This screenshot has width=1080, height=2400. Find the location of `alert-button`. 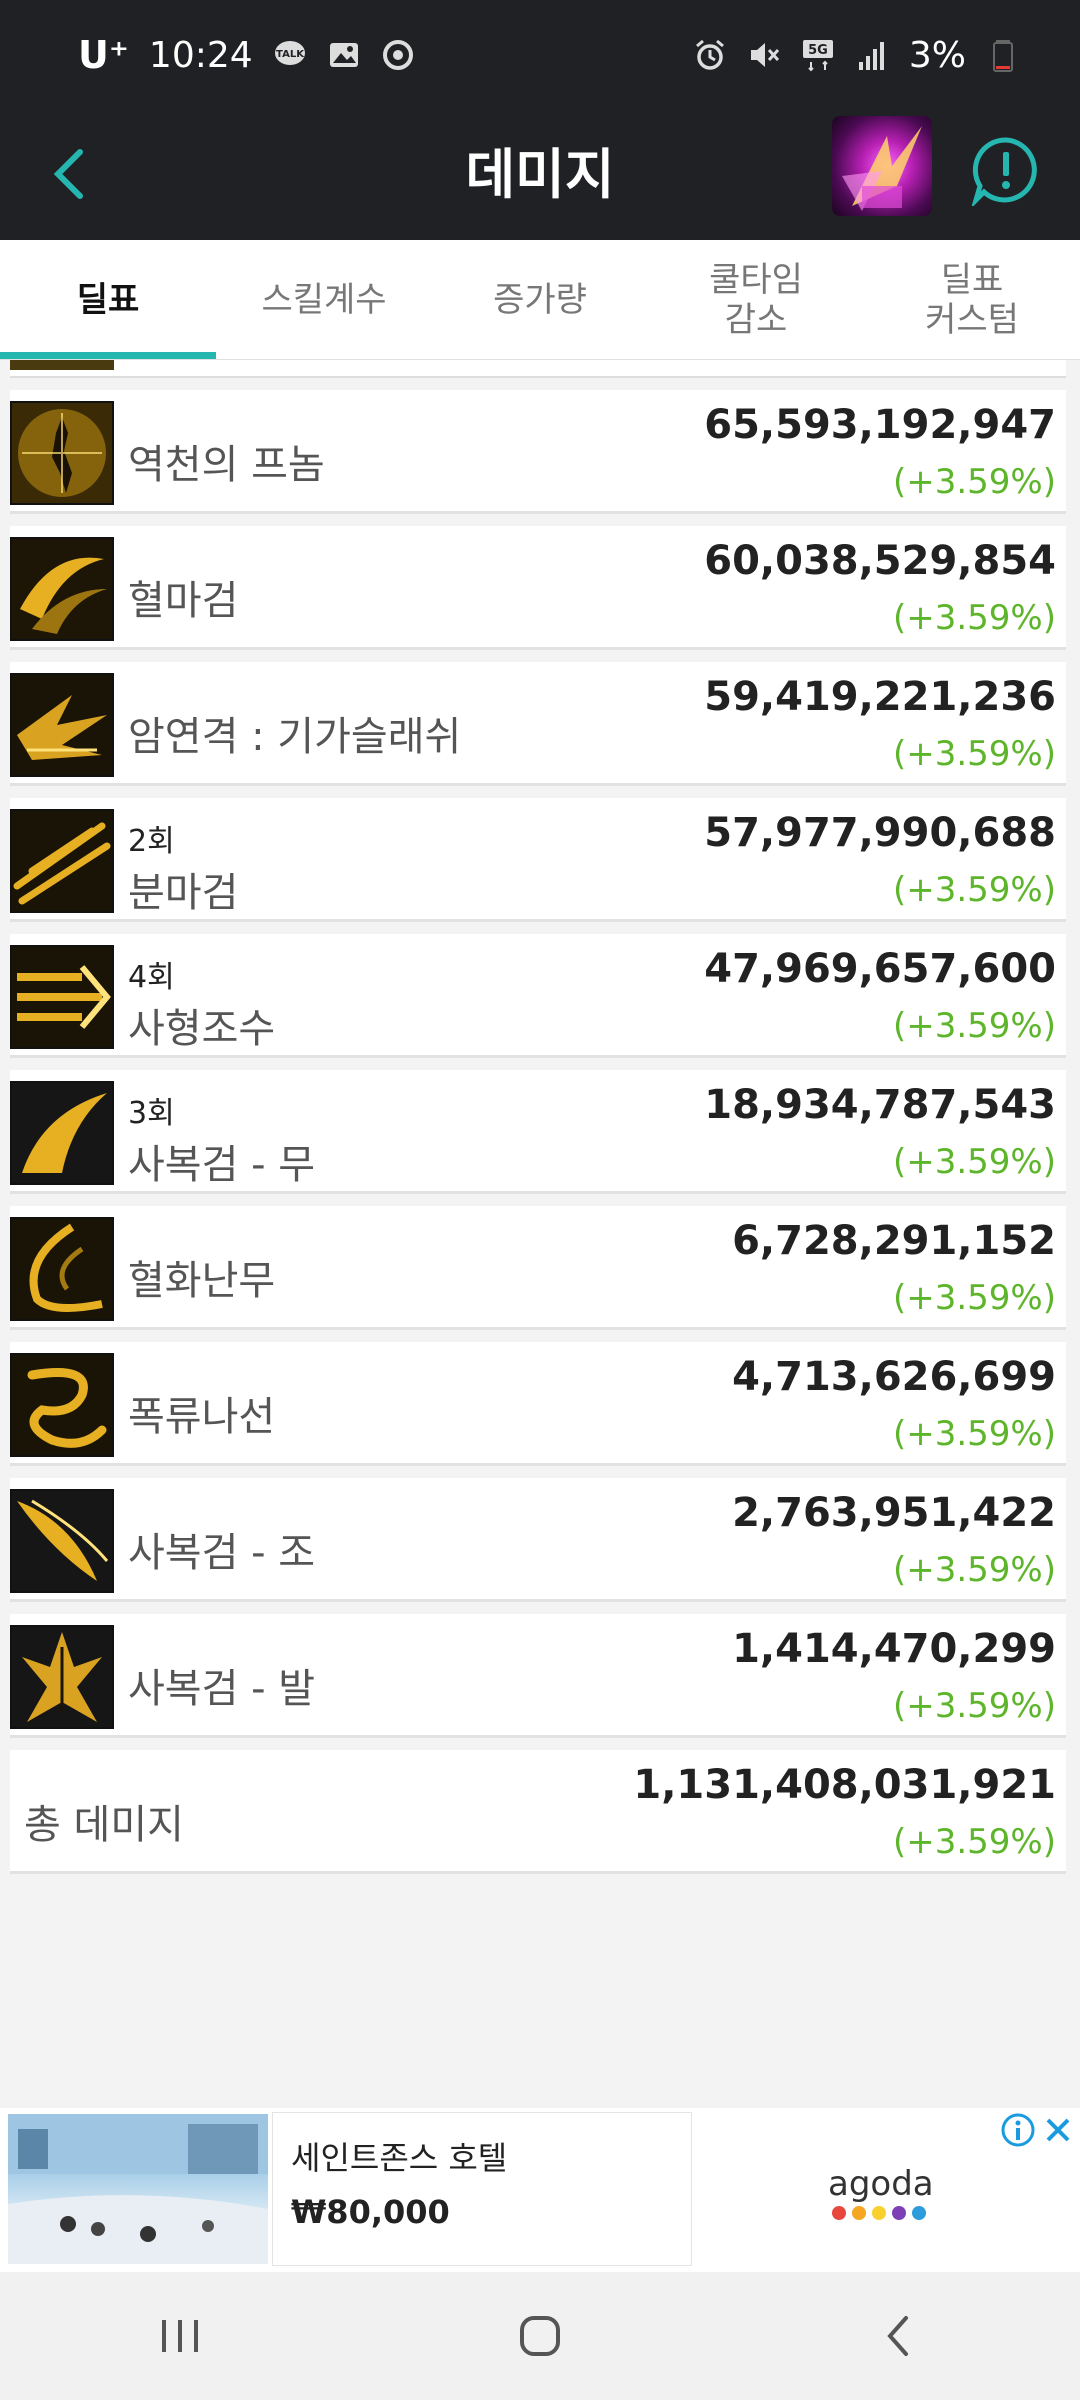

alert-button is located at coordinates (1006, 171).